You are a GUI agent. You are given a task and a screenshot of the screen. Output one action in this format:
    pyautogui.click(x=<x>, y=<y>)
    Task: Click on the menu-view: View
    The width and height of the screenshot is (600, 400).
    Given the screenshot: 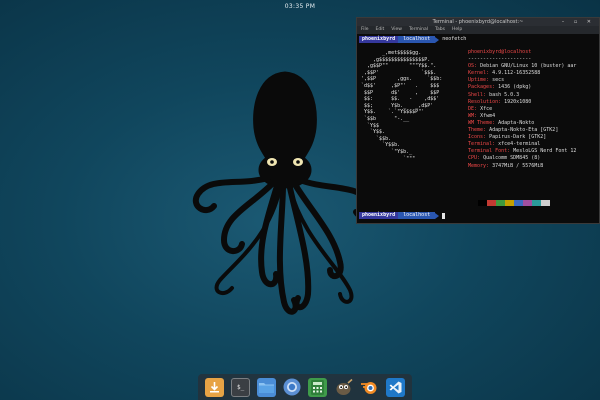 What is the action you would take?
    pyautogui.click(x=396, y=30)
    